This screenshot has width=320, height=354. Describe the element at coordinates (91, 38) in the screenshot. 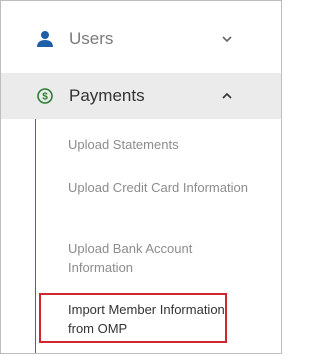

I see `sidebar-item-users-label: Users` at that location.